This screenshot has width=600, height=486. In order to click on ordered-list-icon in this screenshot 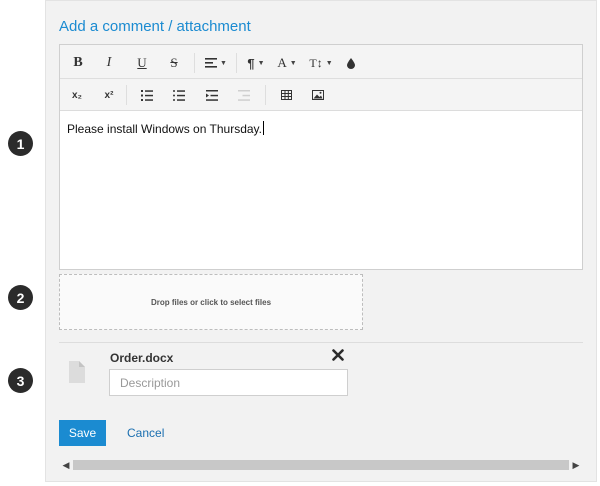, I will do `click(147, 95)`.